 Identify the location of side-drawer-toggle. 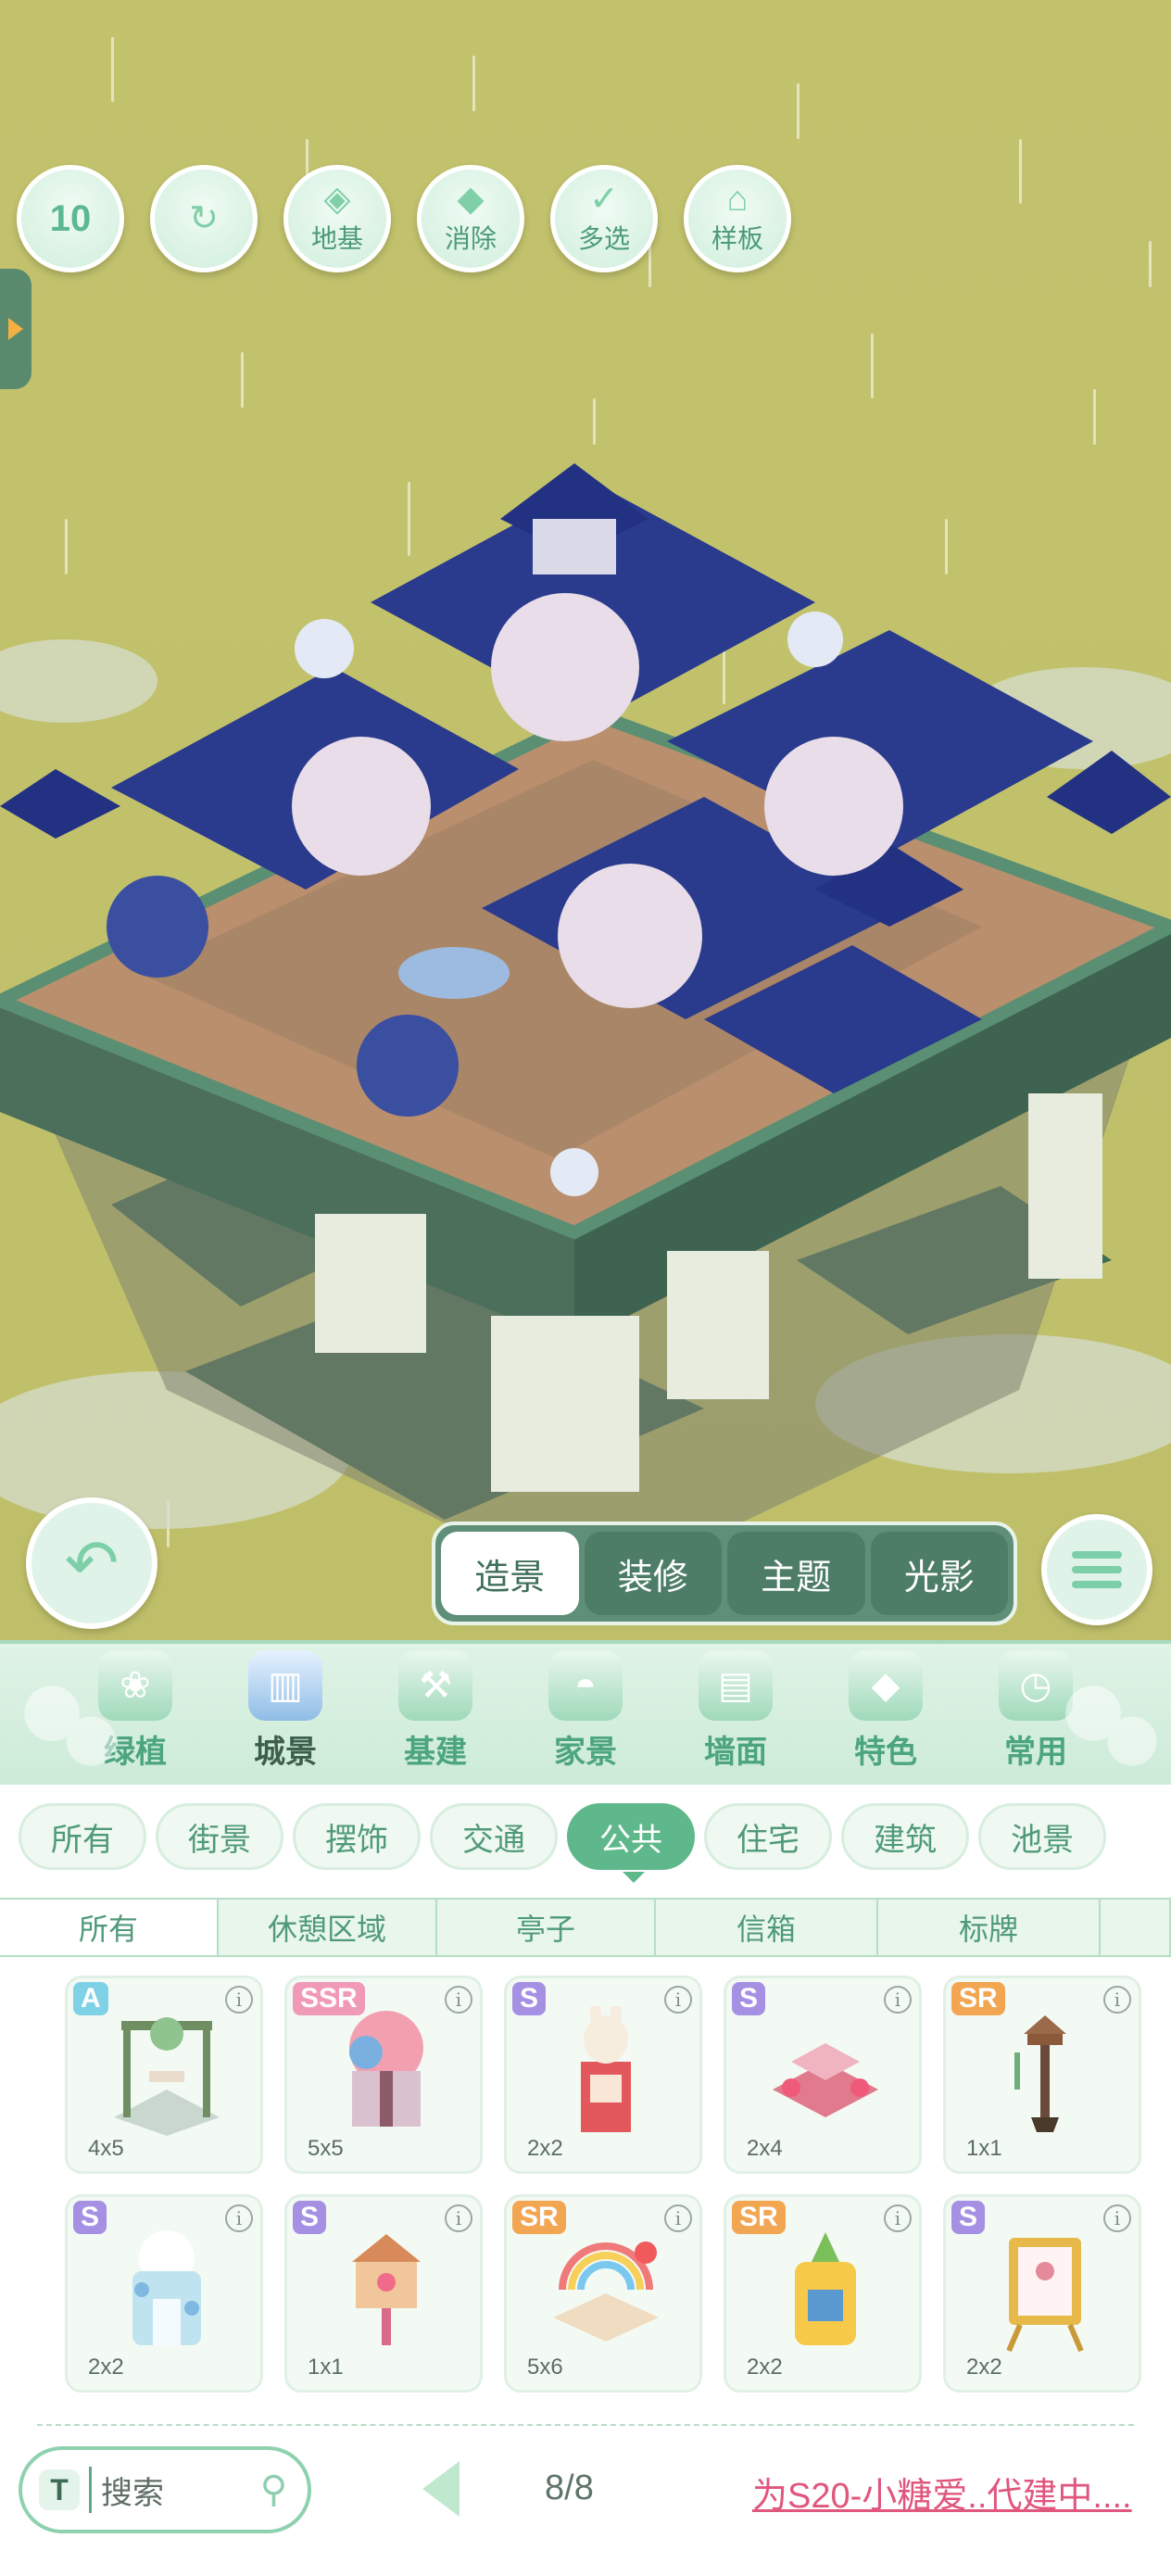
(15, 329).